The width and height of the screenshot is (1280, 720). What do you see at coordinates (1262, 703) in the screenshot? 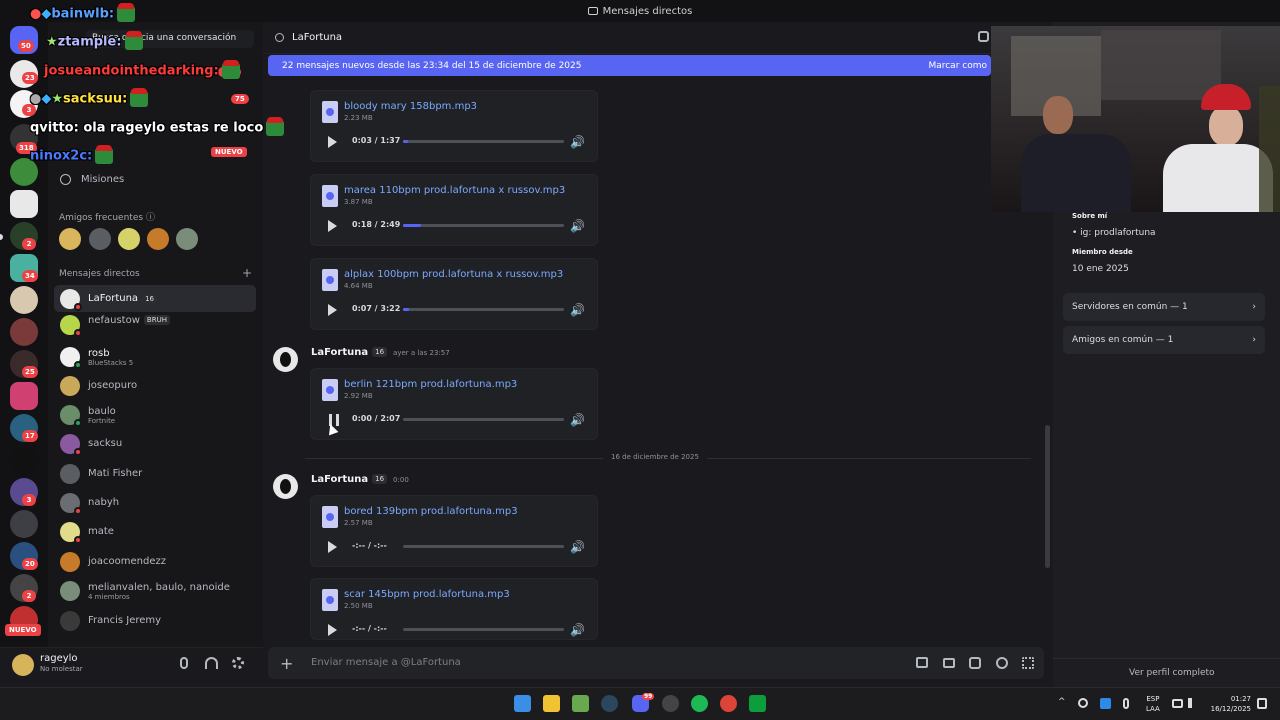
I see `notification-icon` at bounding box center [1262, 703].